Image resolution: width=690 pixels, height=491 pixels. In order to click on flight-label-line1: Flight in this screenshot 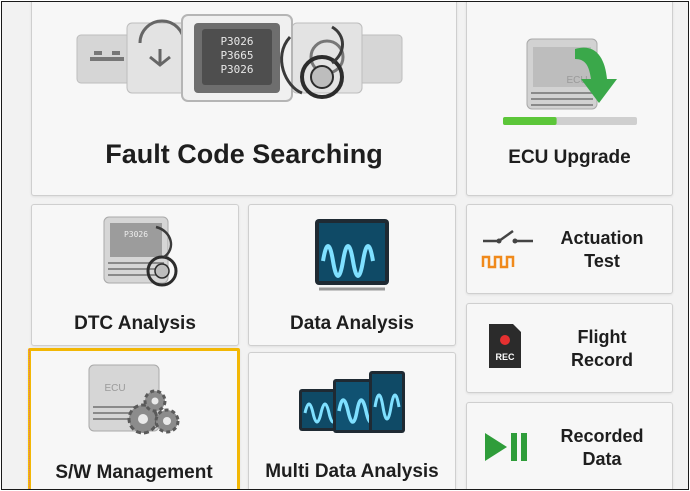, I will do `click(602, 337)`.